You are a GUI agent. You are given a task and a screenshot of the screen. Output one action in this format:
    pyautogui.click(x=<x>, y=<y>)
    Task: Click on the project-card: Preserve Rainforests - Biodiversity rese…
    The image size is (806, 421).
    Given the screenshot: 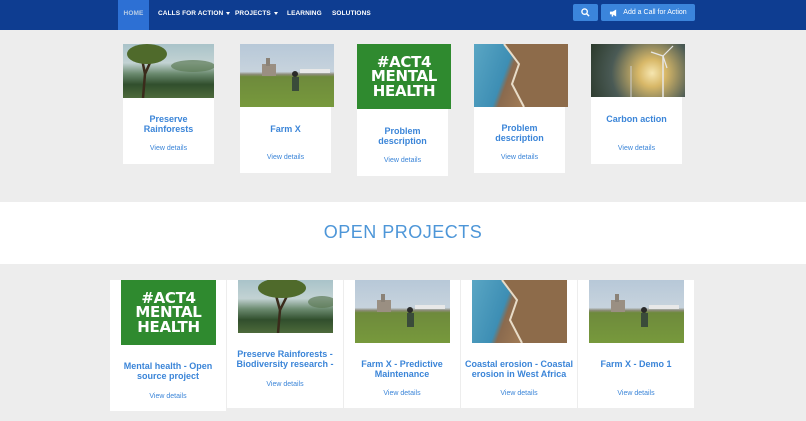 What is the action you would take?
    pyautogui.click(x=285, y=344)
    